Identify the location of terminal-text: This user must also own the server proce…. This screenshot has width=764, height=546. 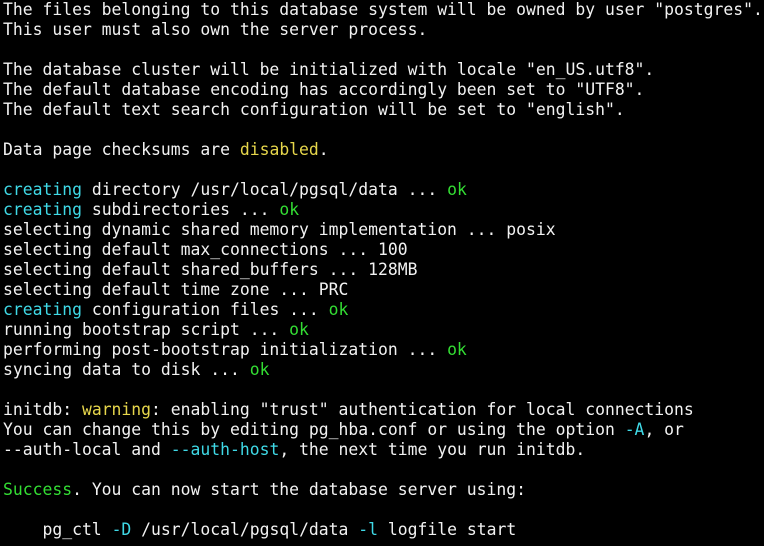
(215, 29).